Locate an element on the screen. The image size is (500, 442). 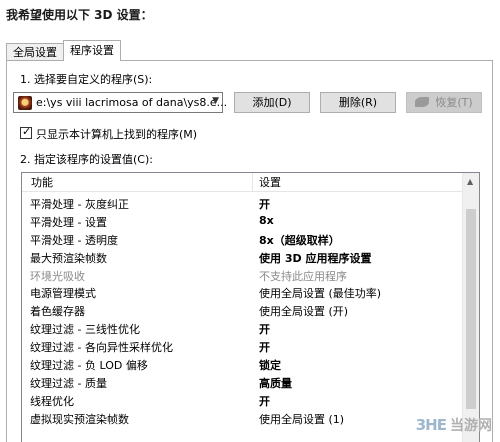
row-setting-value: 使用 3D 应用程序设置 is located at coordinates (315, 258).